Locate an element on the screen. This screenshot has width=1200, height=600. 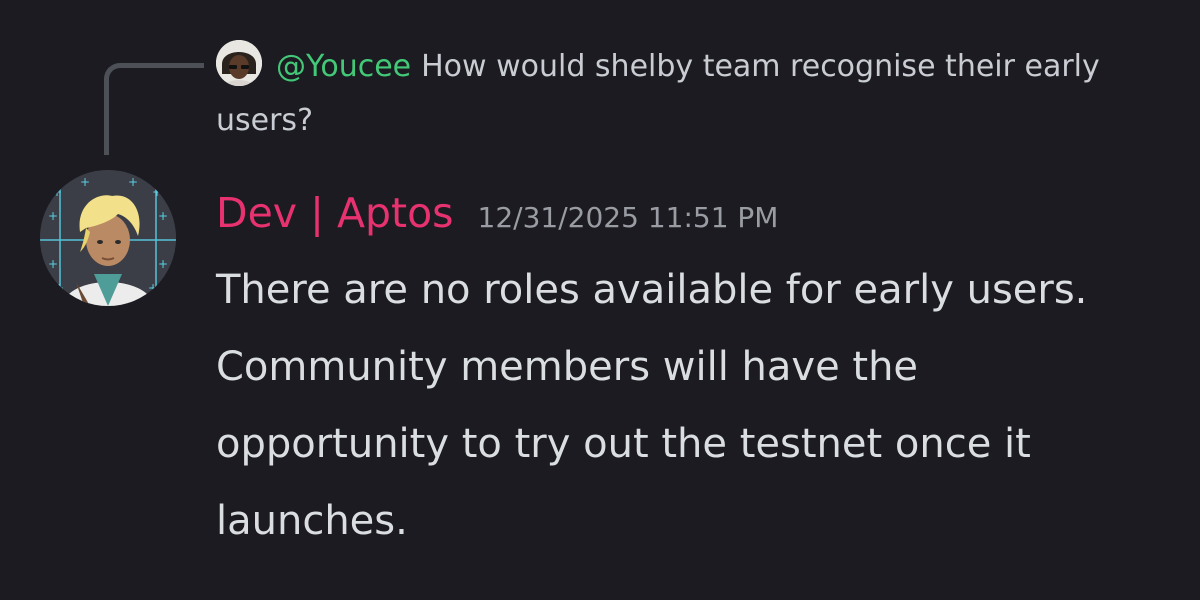
reply-author-name: @Youcee is located at coordinates (343, 66).